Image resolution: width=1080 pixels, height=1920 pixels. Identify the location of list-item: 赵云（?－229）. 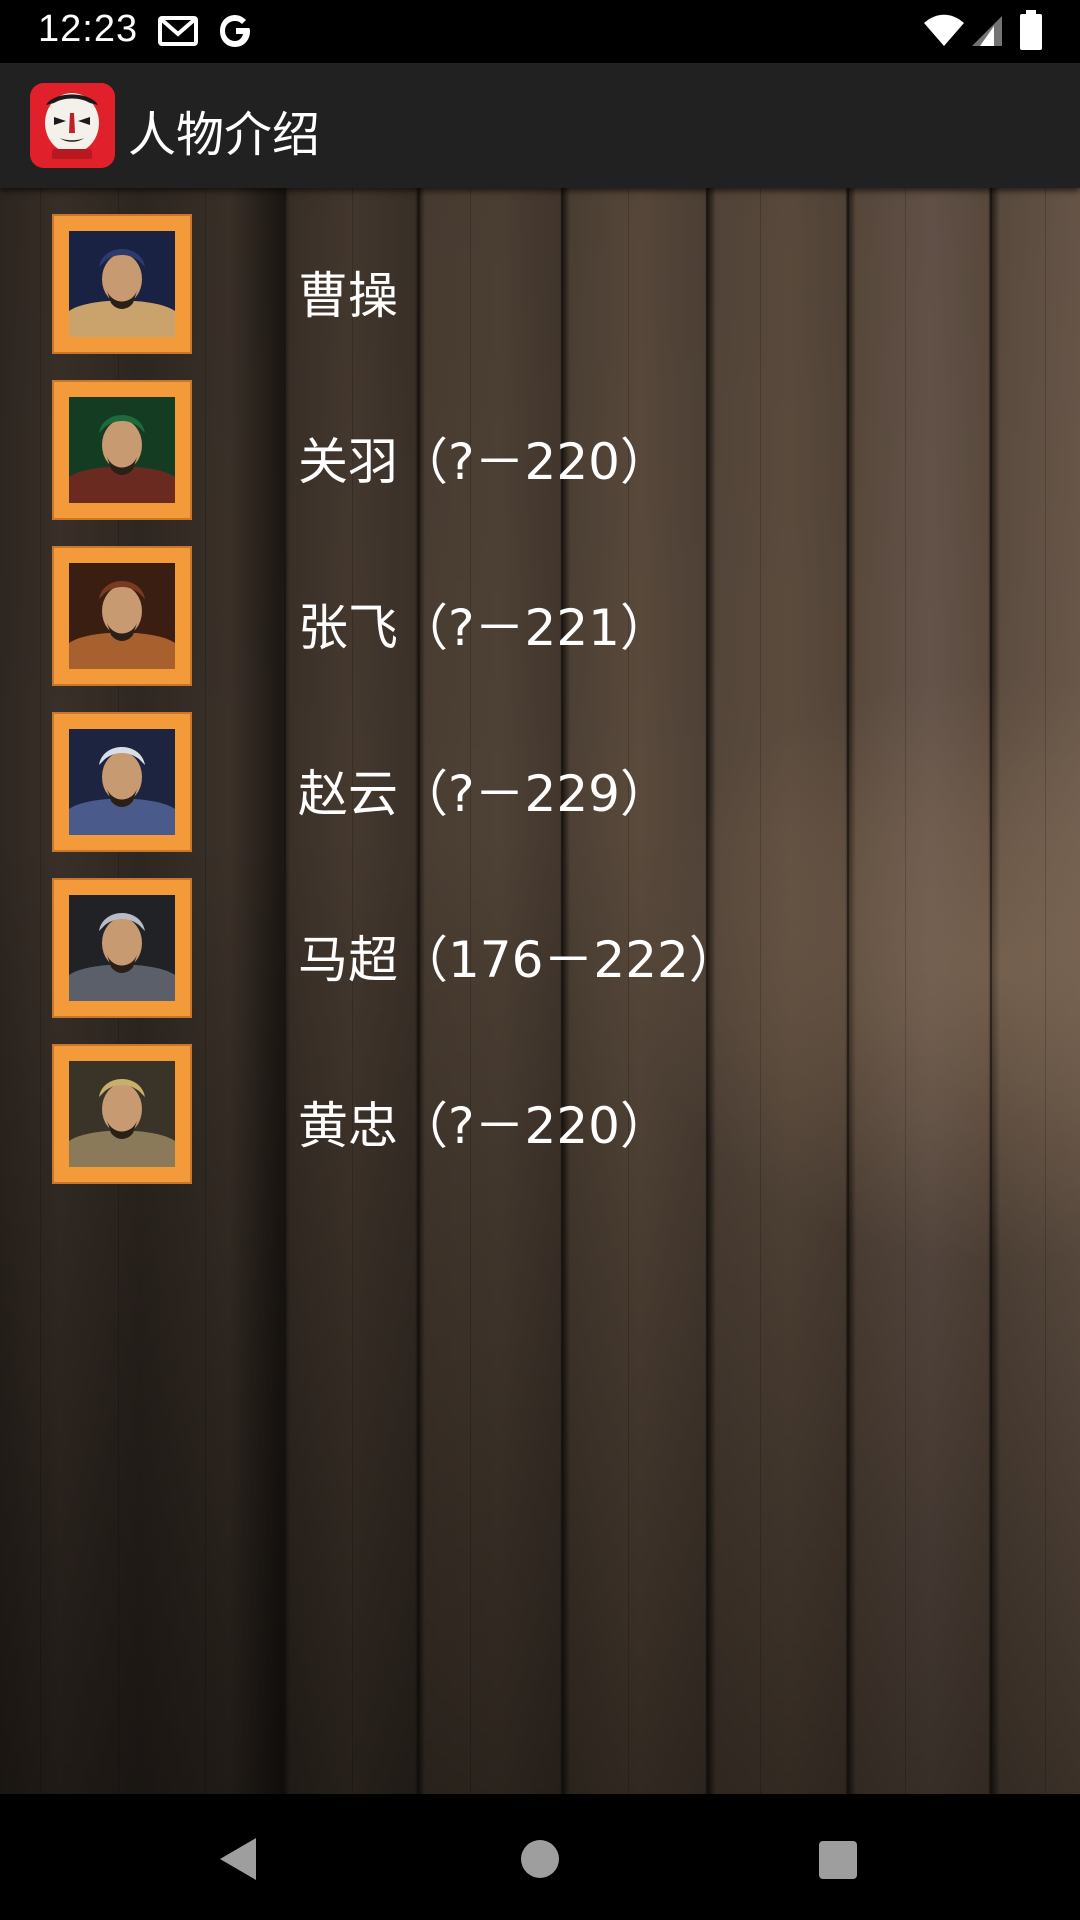
(540, 769).